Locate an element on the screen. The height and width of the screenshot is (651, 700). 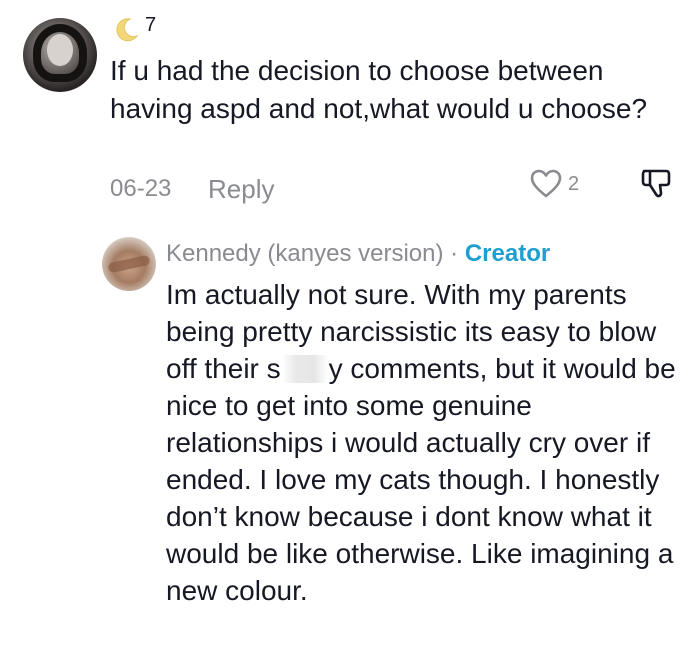
comment-avatar is located at coordinates (60, 55).